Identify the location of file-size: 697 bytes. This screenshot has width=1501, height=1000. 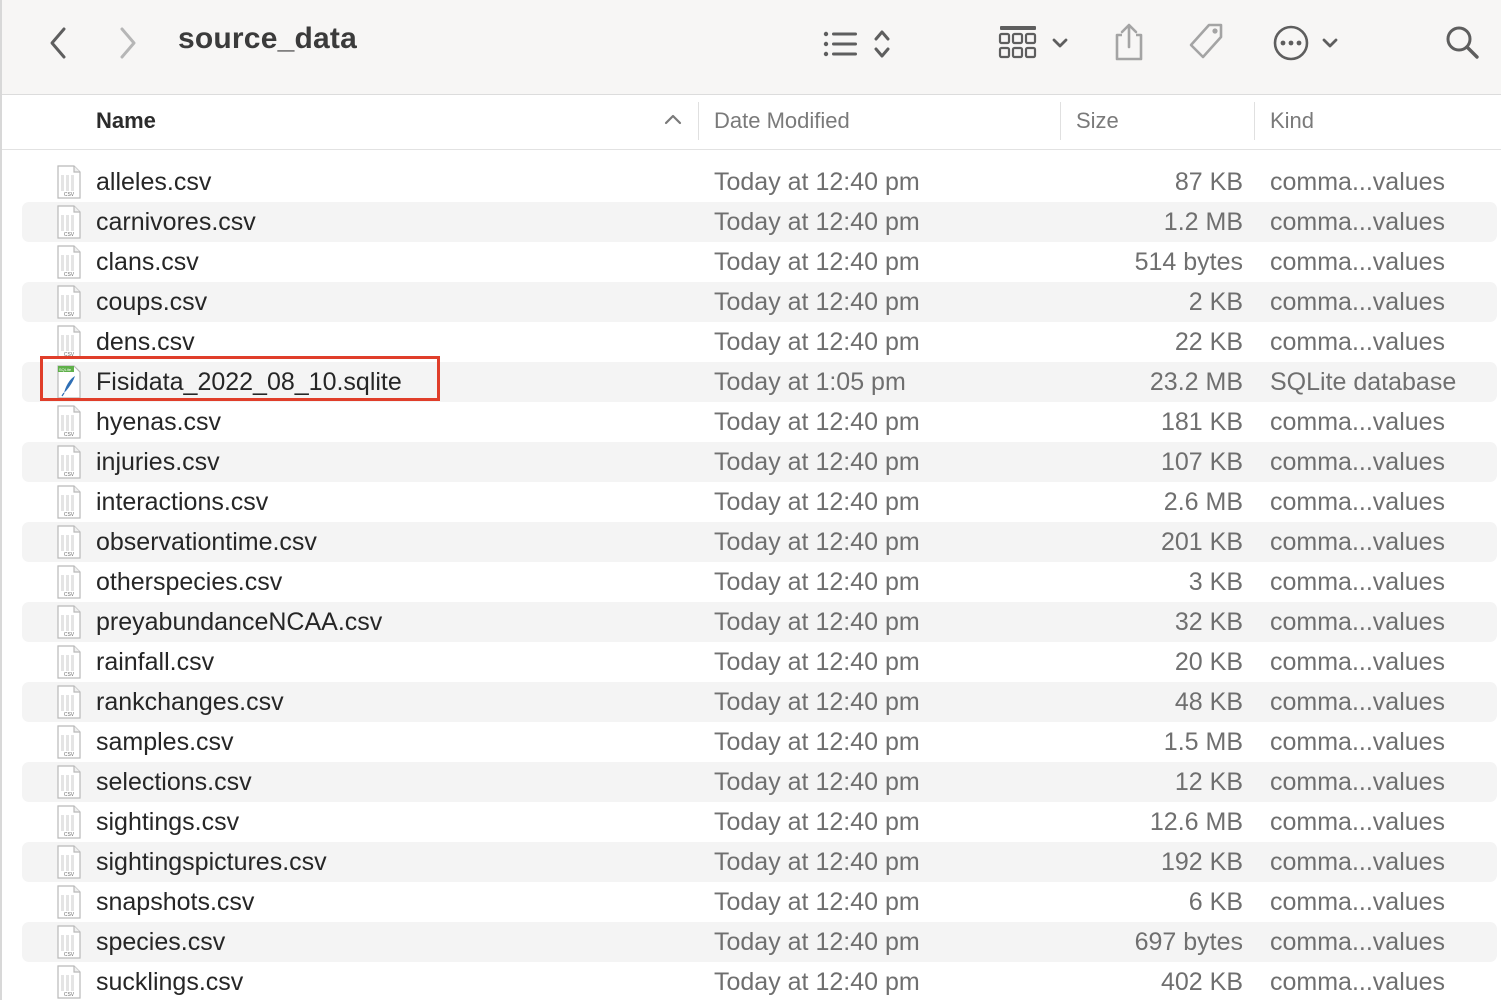
(1188, 942).